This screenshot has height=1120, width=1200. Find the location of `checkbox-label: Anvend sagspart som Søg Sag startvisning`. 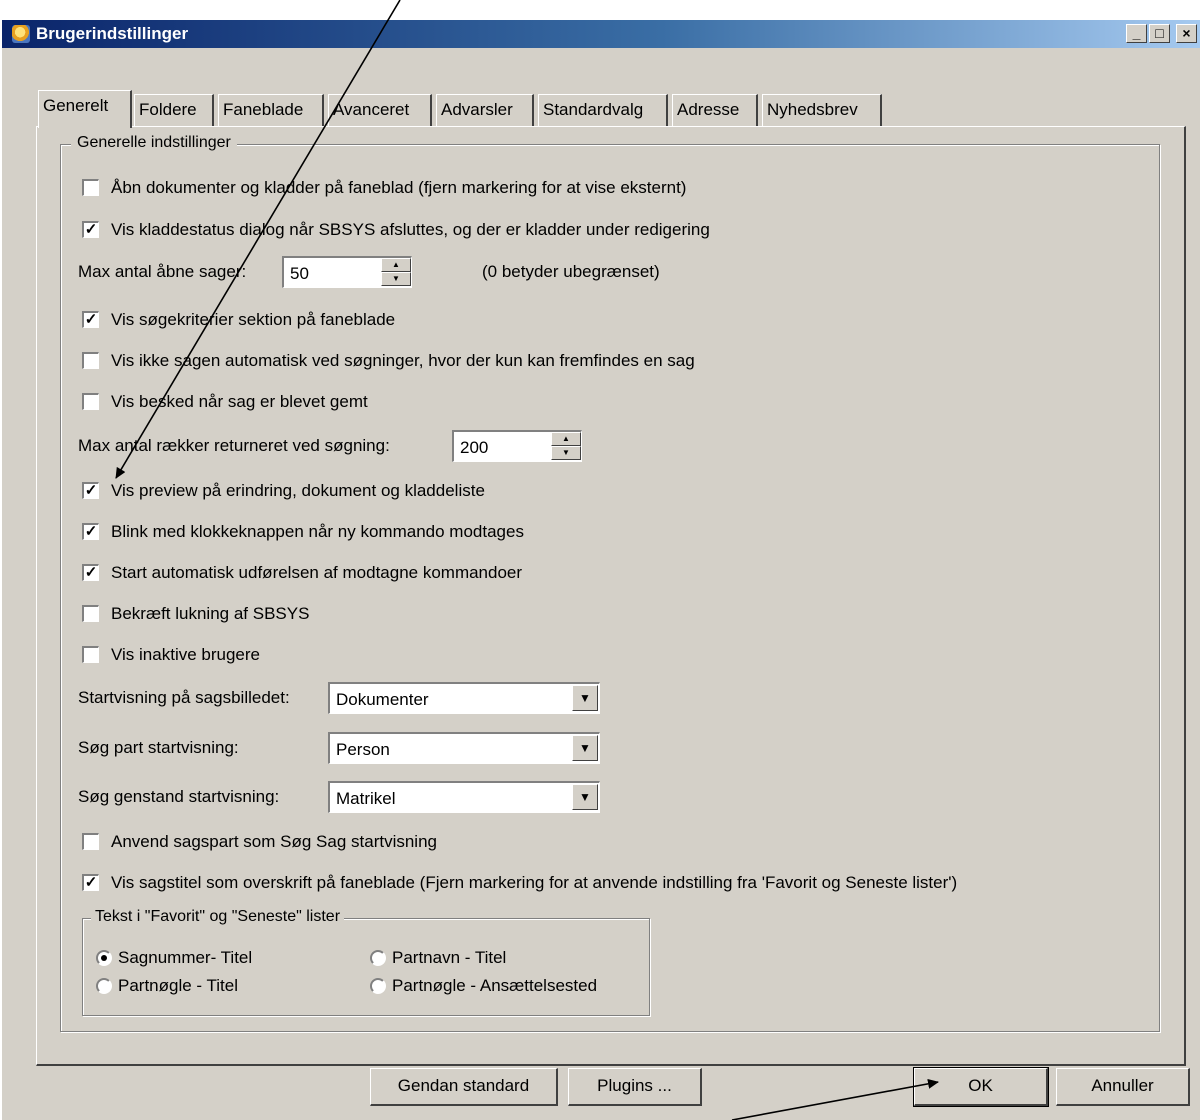

checkbox-label: Anvend sagspart som Søg Sag startvisning is located at coordinates (274, 841).